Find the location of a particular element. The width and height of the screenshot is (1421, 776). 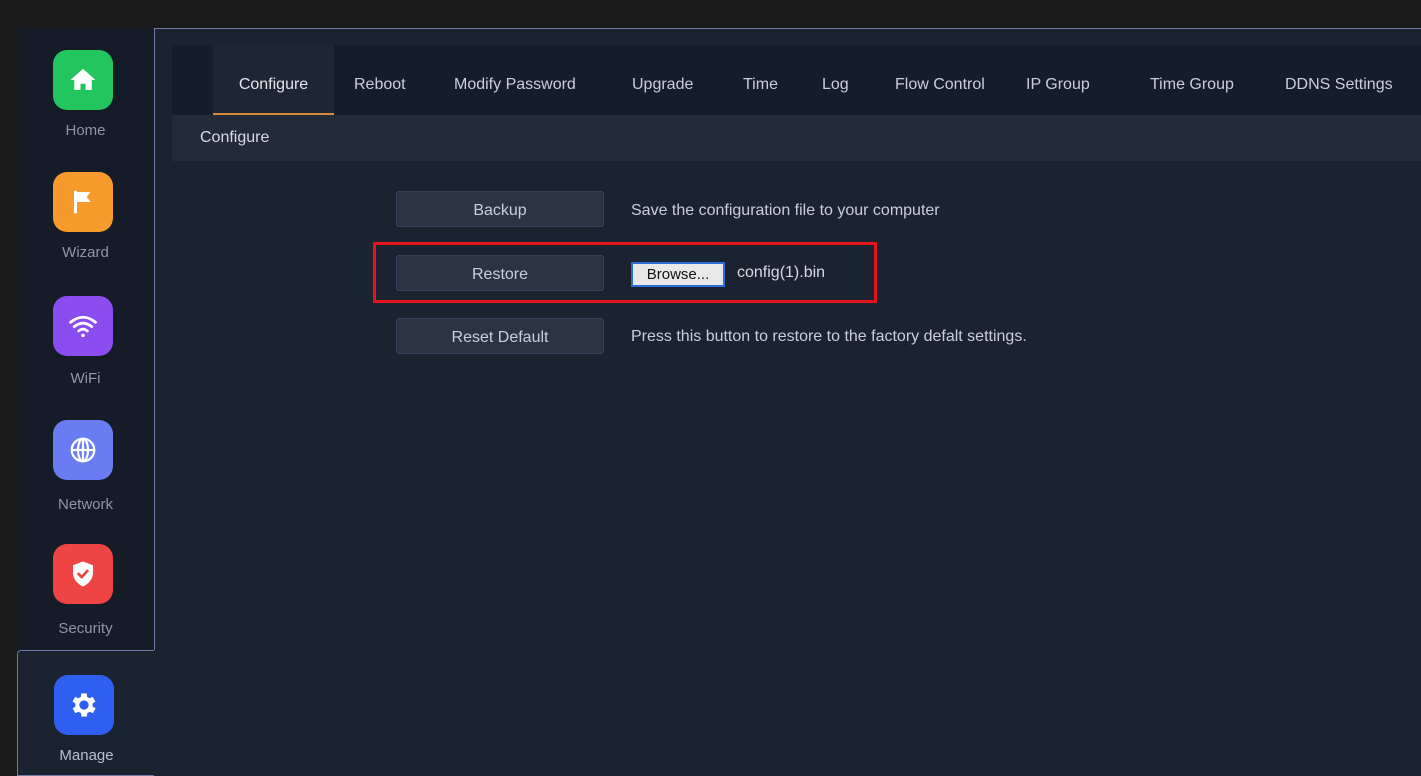

section-title: Configure is located at coordinates (235, 137).